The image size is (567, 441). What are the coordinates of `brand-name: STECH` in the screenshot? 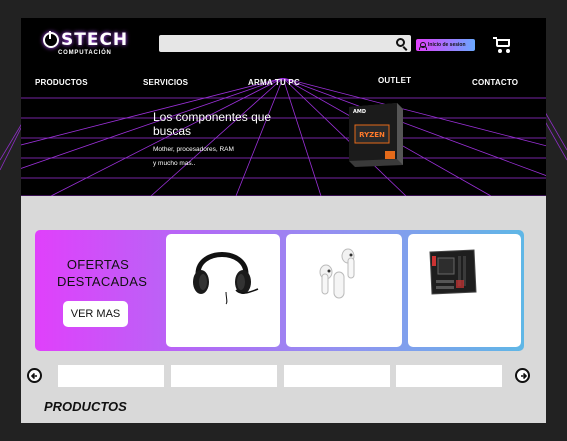 It's located at (95, 40).